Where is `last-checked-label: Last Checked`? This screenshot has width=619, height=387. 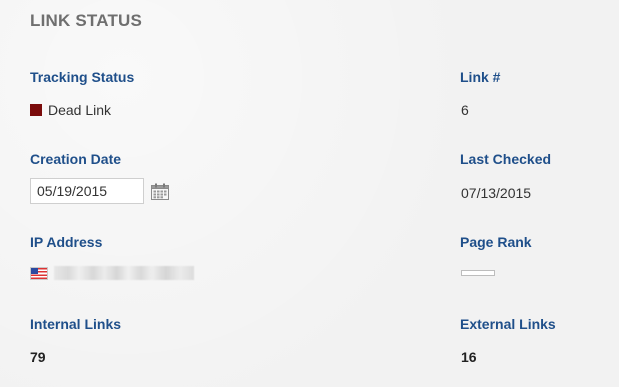
last-checked-label: Last Checked is located at coordinates (506, 159).